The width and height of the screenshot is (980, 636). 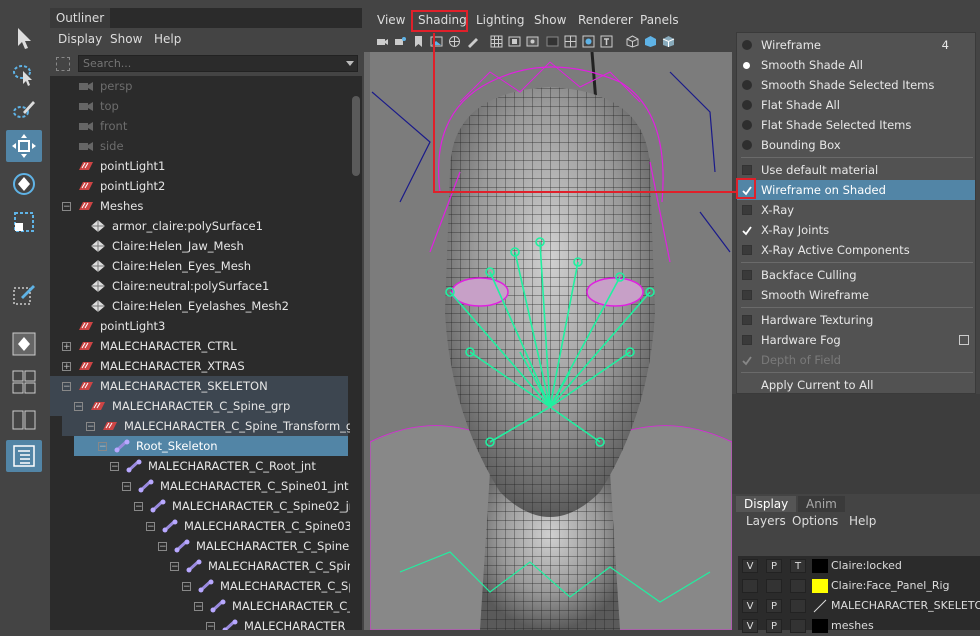 I want to click on menu-item-flat-shade-all: Flat Shade All, so click(x=856, y=105).